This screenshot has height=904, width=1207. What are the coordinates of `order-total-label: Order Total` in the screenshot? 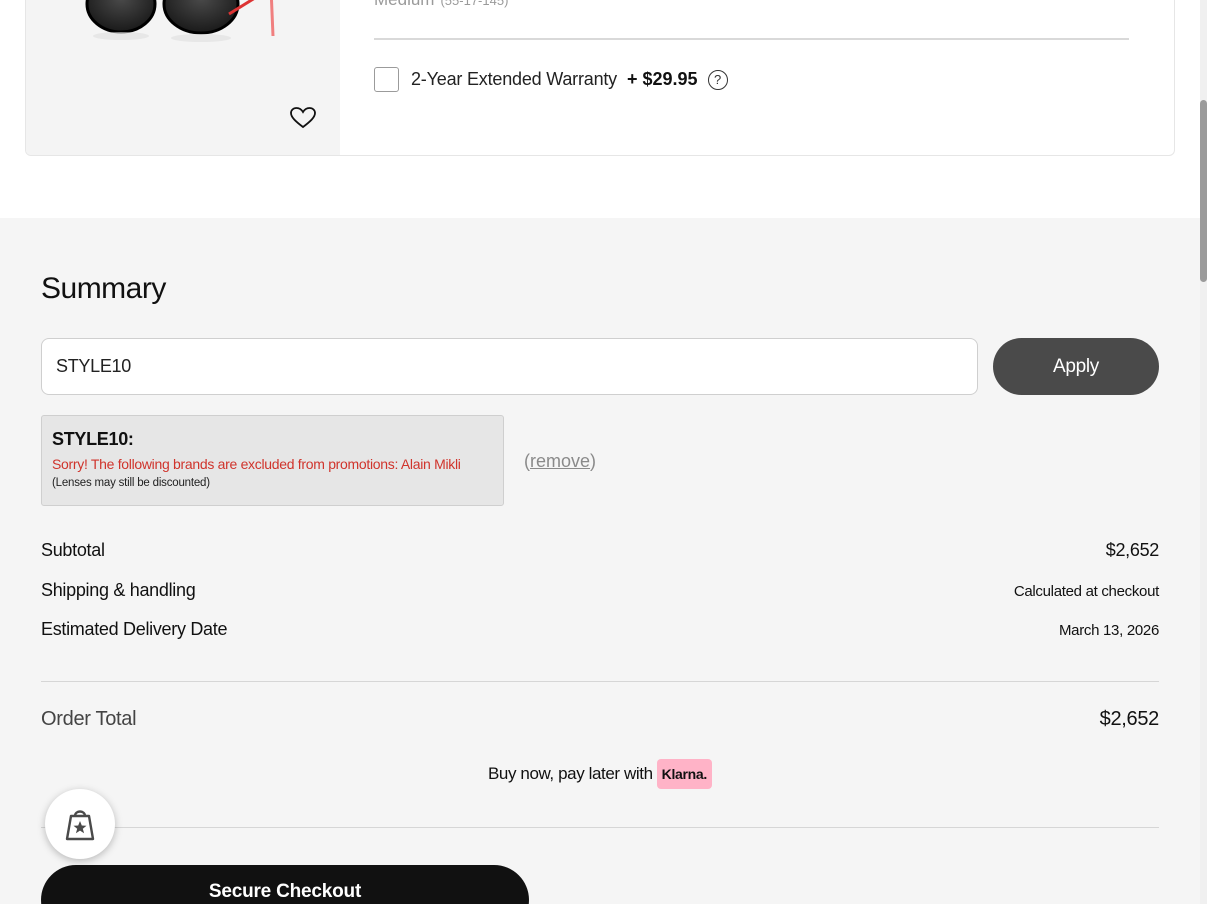 It's located at (89, 719).